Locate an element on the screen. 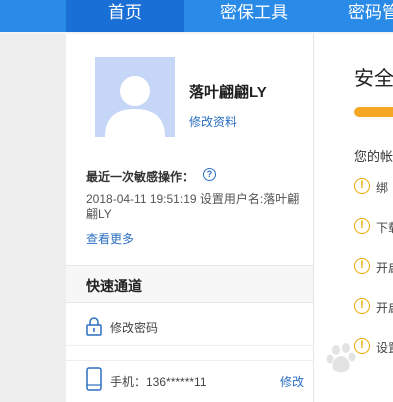 The width and height of the screenshot is (393, 402). phone-icon is located at coordinates (94, 379).